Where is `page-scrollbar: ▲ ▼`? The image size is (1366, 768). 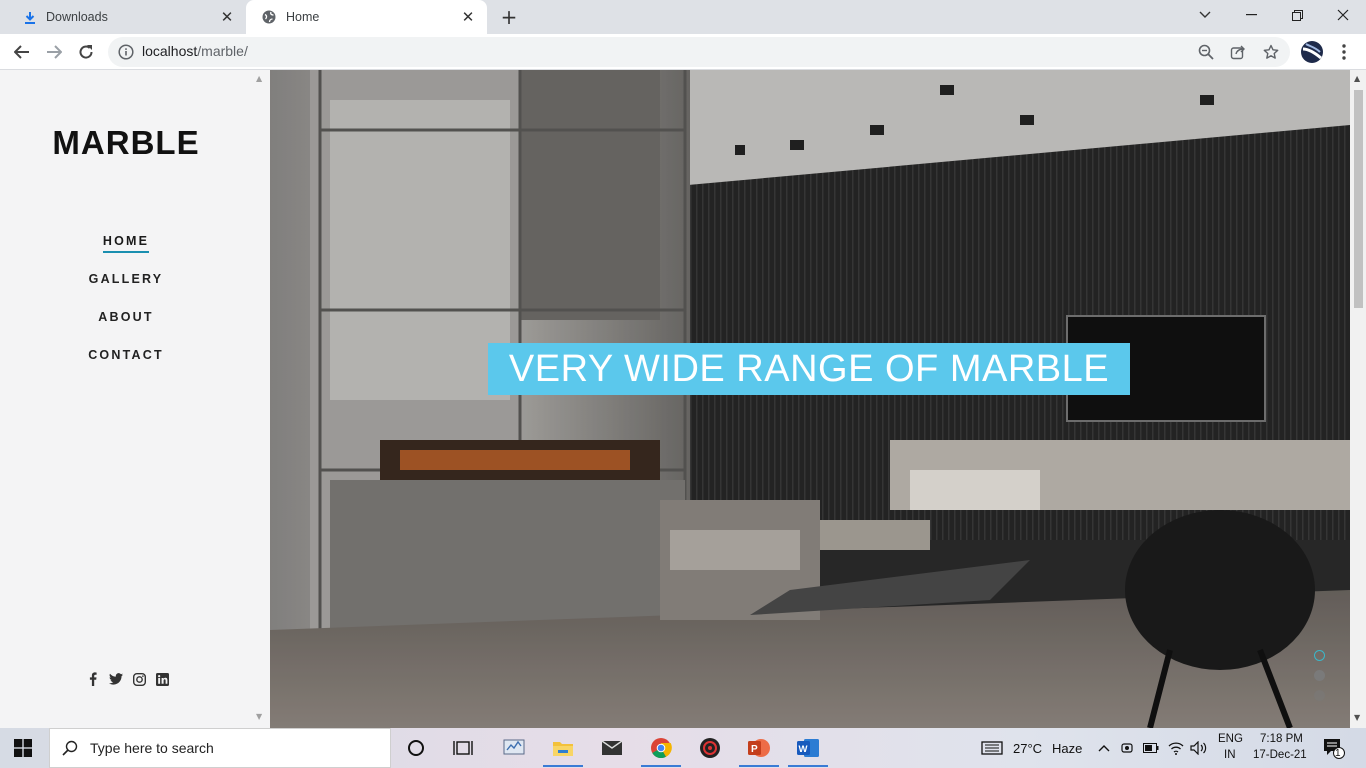 page-scrollbar: ▲ ▼ is located at coordinates (1358, 399).